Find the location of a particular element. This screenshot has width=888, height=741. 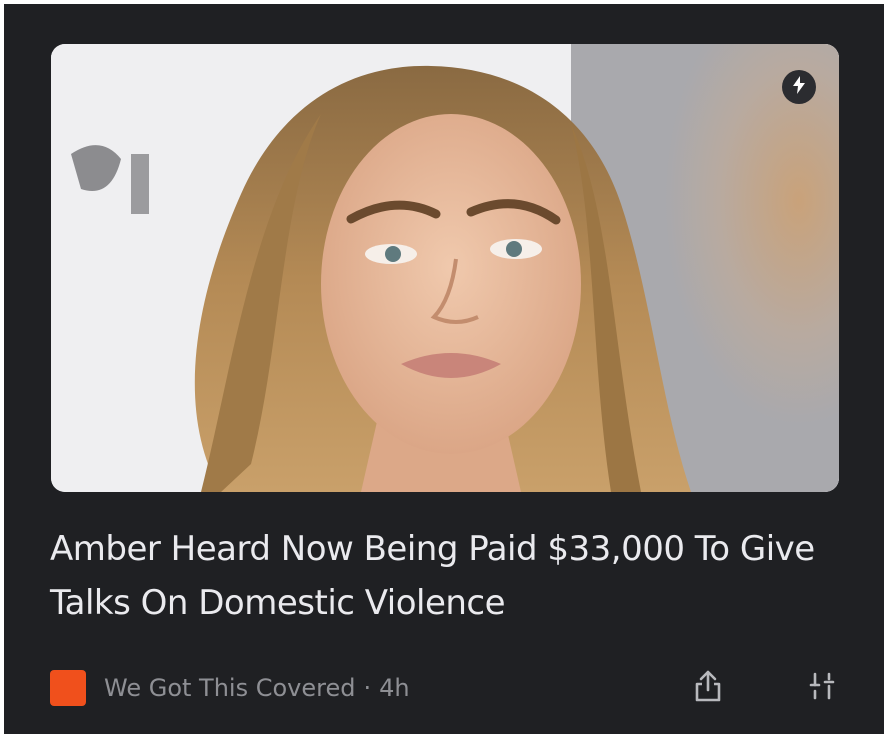

source-name: We Got This Covered is located at coordinates (229, 688).